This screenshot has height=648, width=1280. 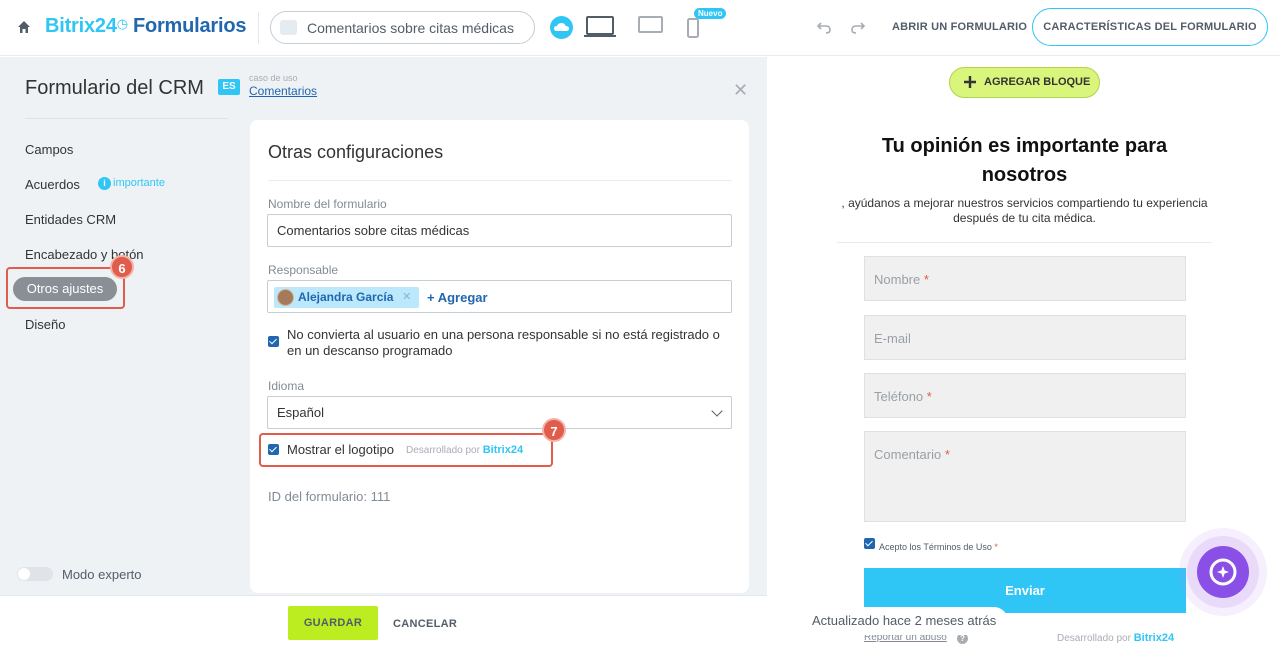 What do you see at coordinates (897, 279) in the screenshot?
I see `name-placeholder: Nombre` at bounding box center [897, 279].